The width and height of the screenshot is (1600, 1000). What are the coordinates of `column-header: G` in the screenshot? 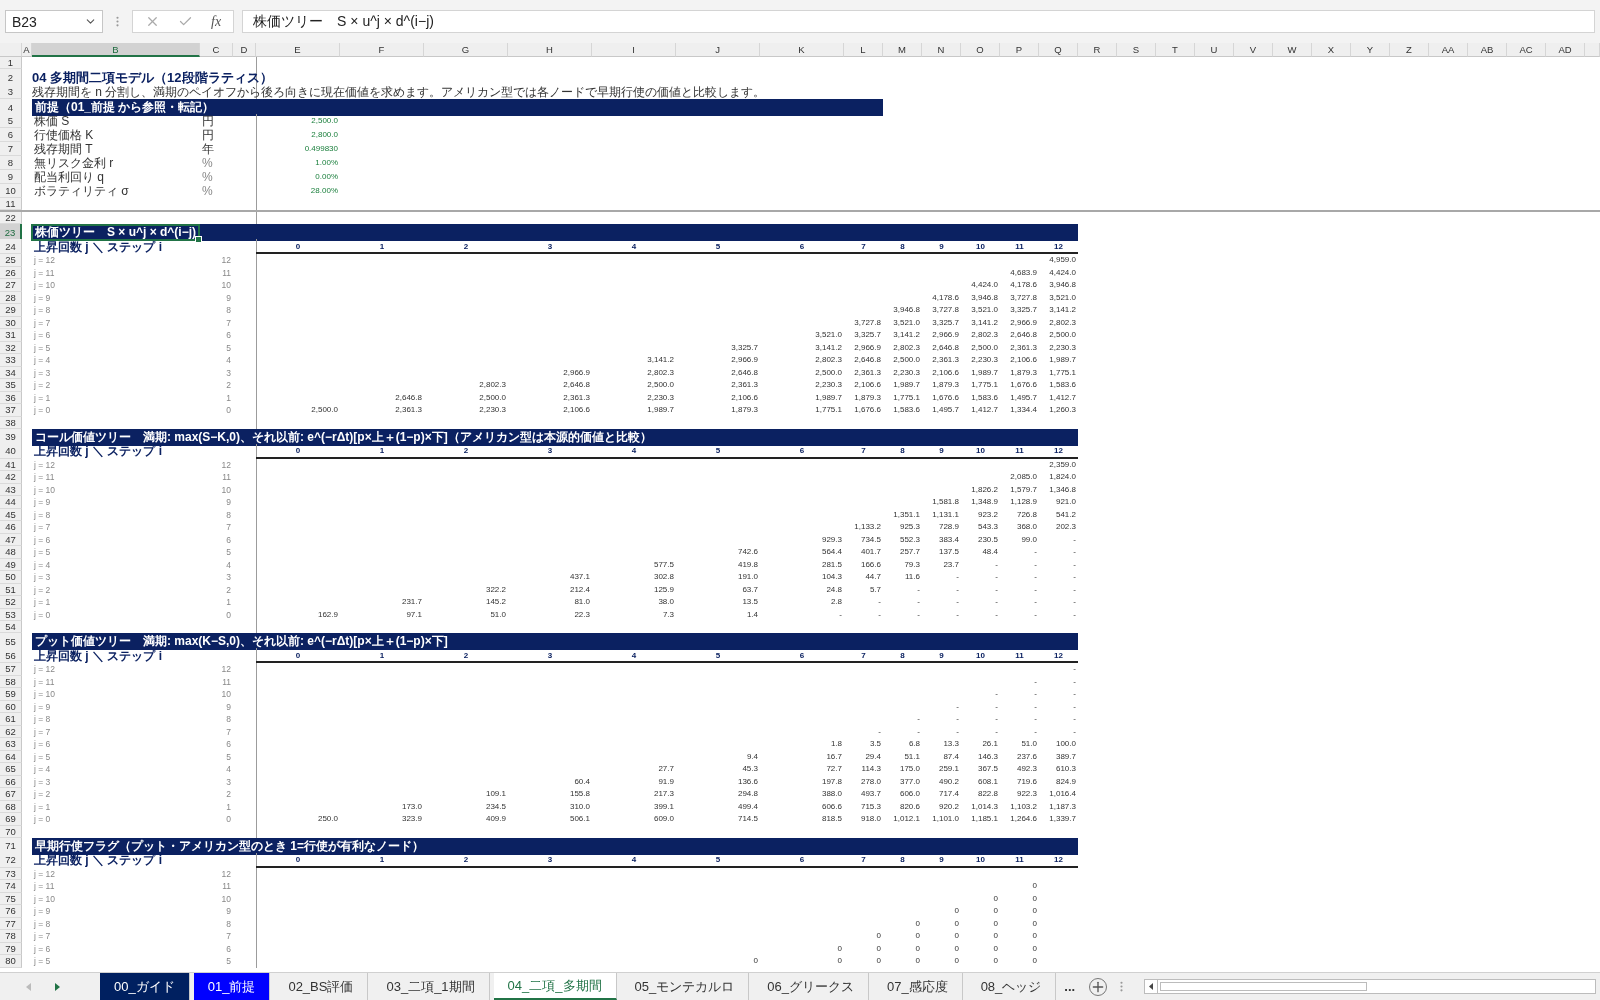 It's located at (466, 50).